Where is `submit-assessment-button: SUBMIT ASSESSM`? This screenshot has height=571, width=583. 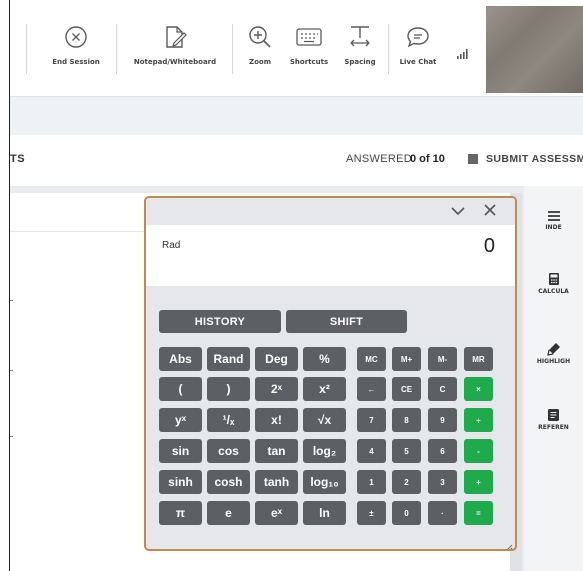
submit-assessment-button: SUBMIT ASSESSM is located at coordinates (534, 159).